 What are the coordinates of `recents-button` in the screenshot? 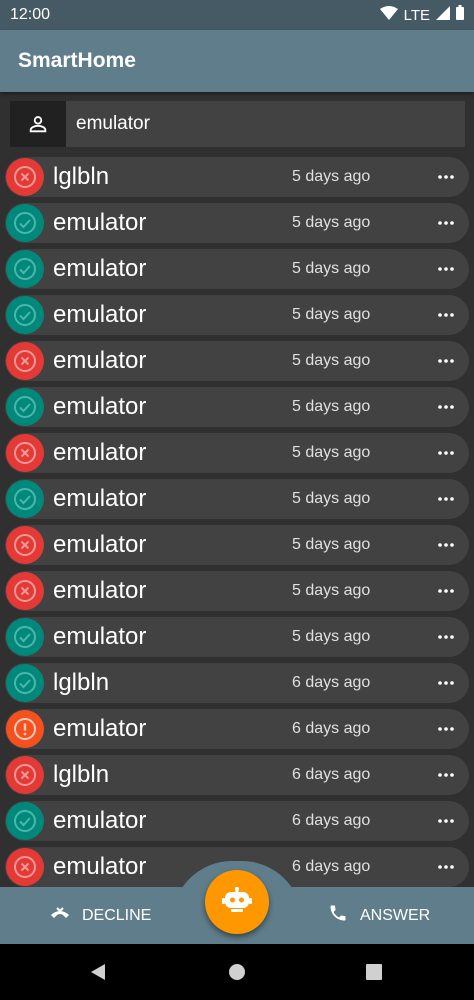 It's located at (374, 972).